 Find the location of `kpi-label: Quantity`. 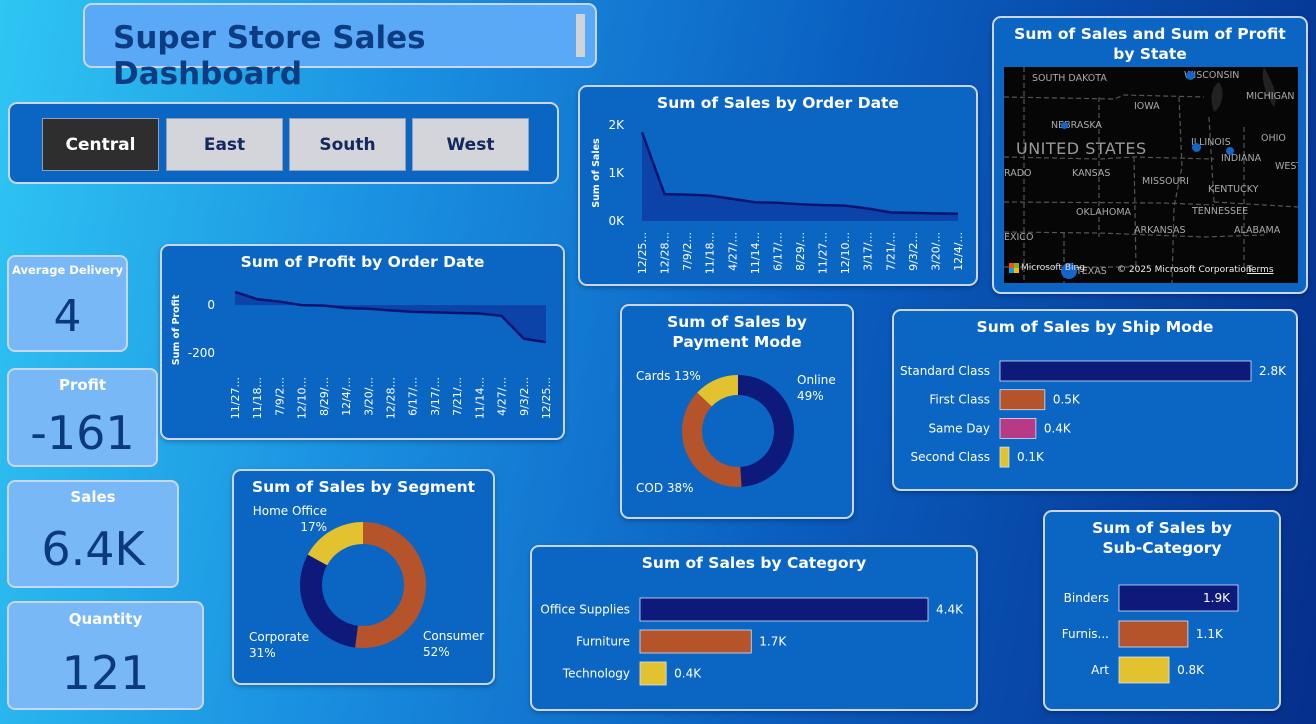

kpi-label: Quantity is located at coordinates (105, 619).